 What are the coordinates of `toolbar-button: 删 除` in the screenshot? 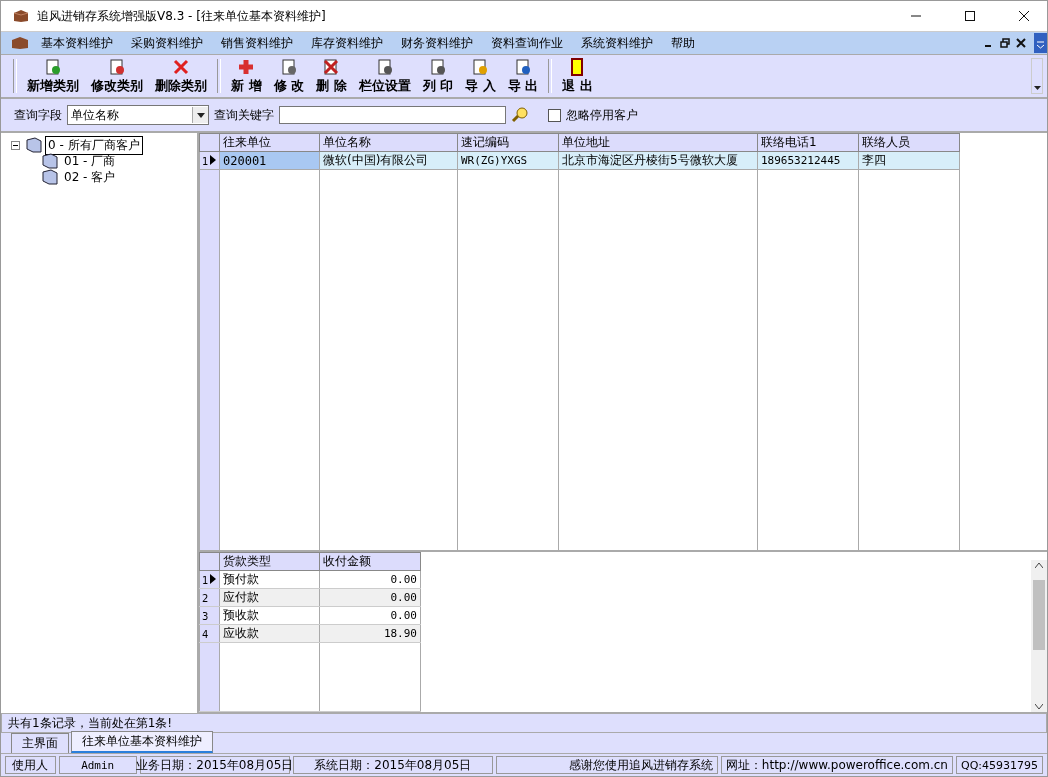 It's located at (331, 76).